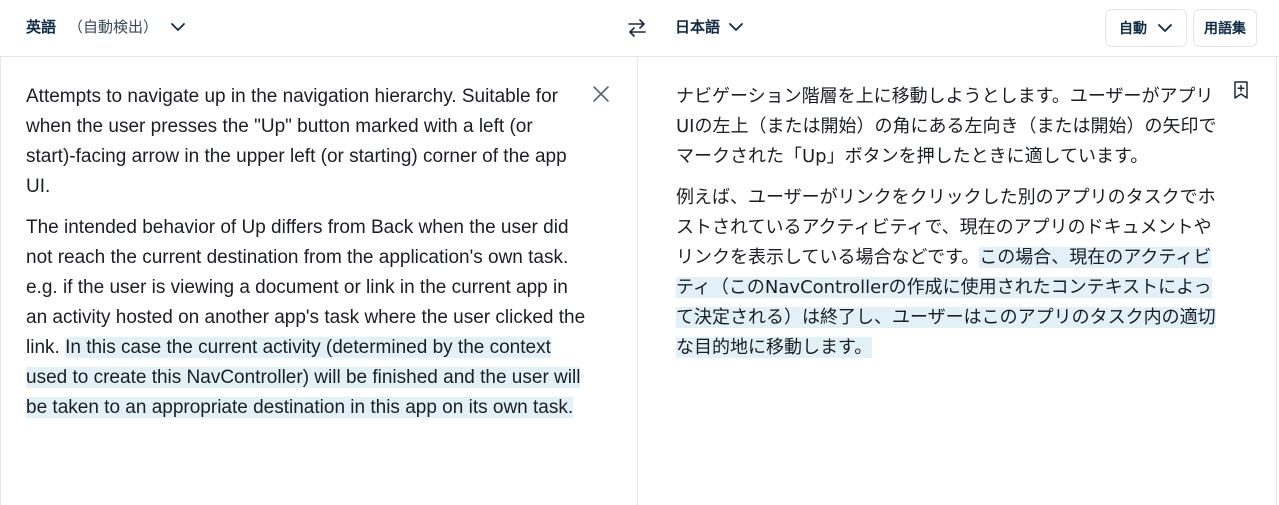  I want to click on glossary-button: 用語集, so click(1225, 28).